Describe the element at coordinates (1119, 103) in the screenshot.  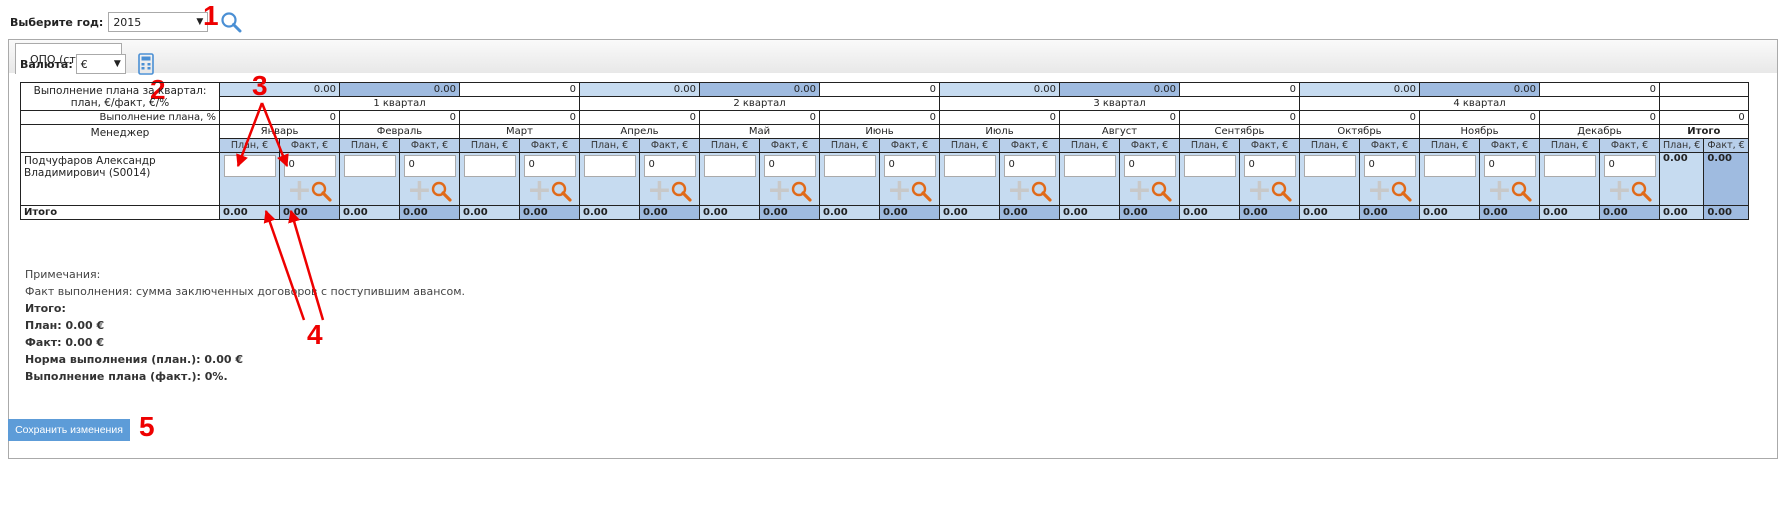
I see `quarter-name: 3 квартал` at that location.